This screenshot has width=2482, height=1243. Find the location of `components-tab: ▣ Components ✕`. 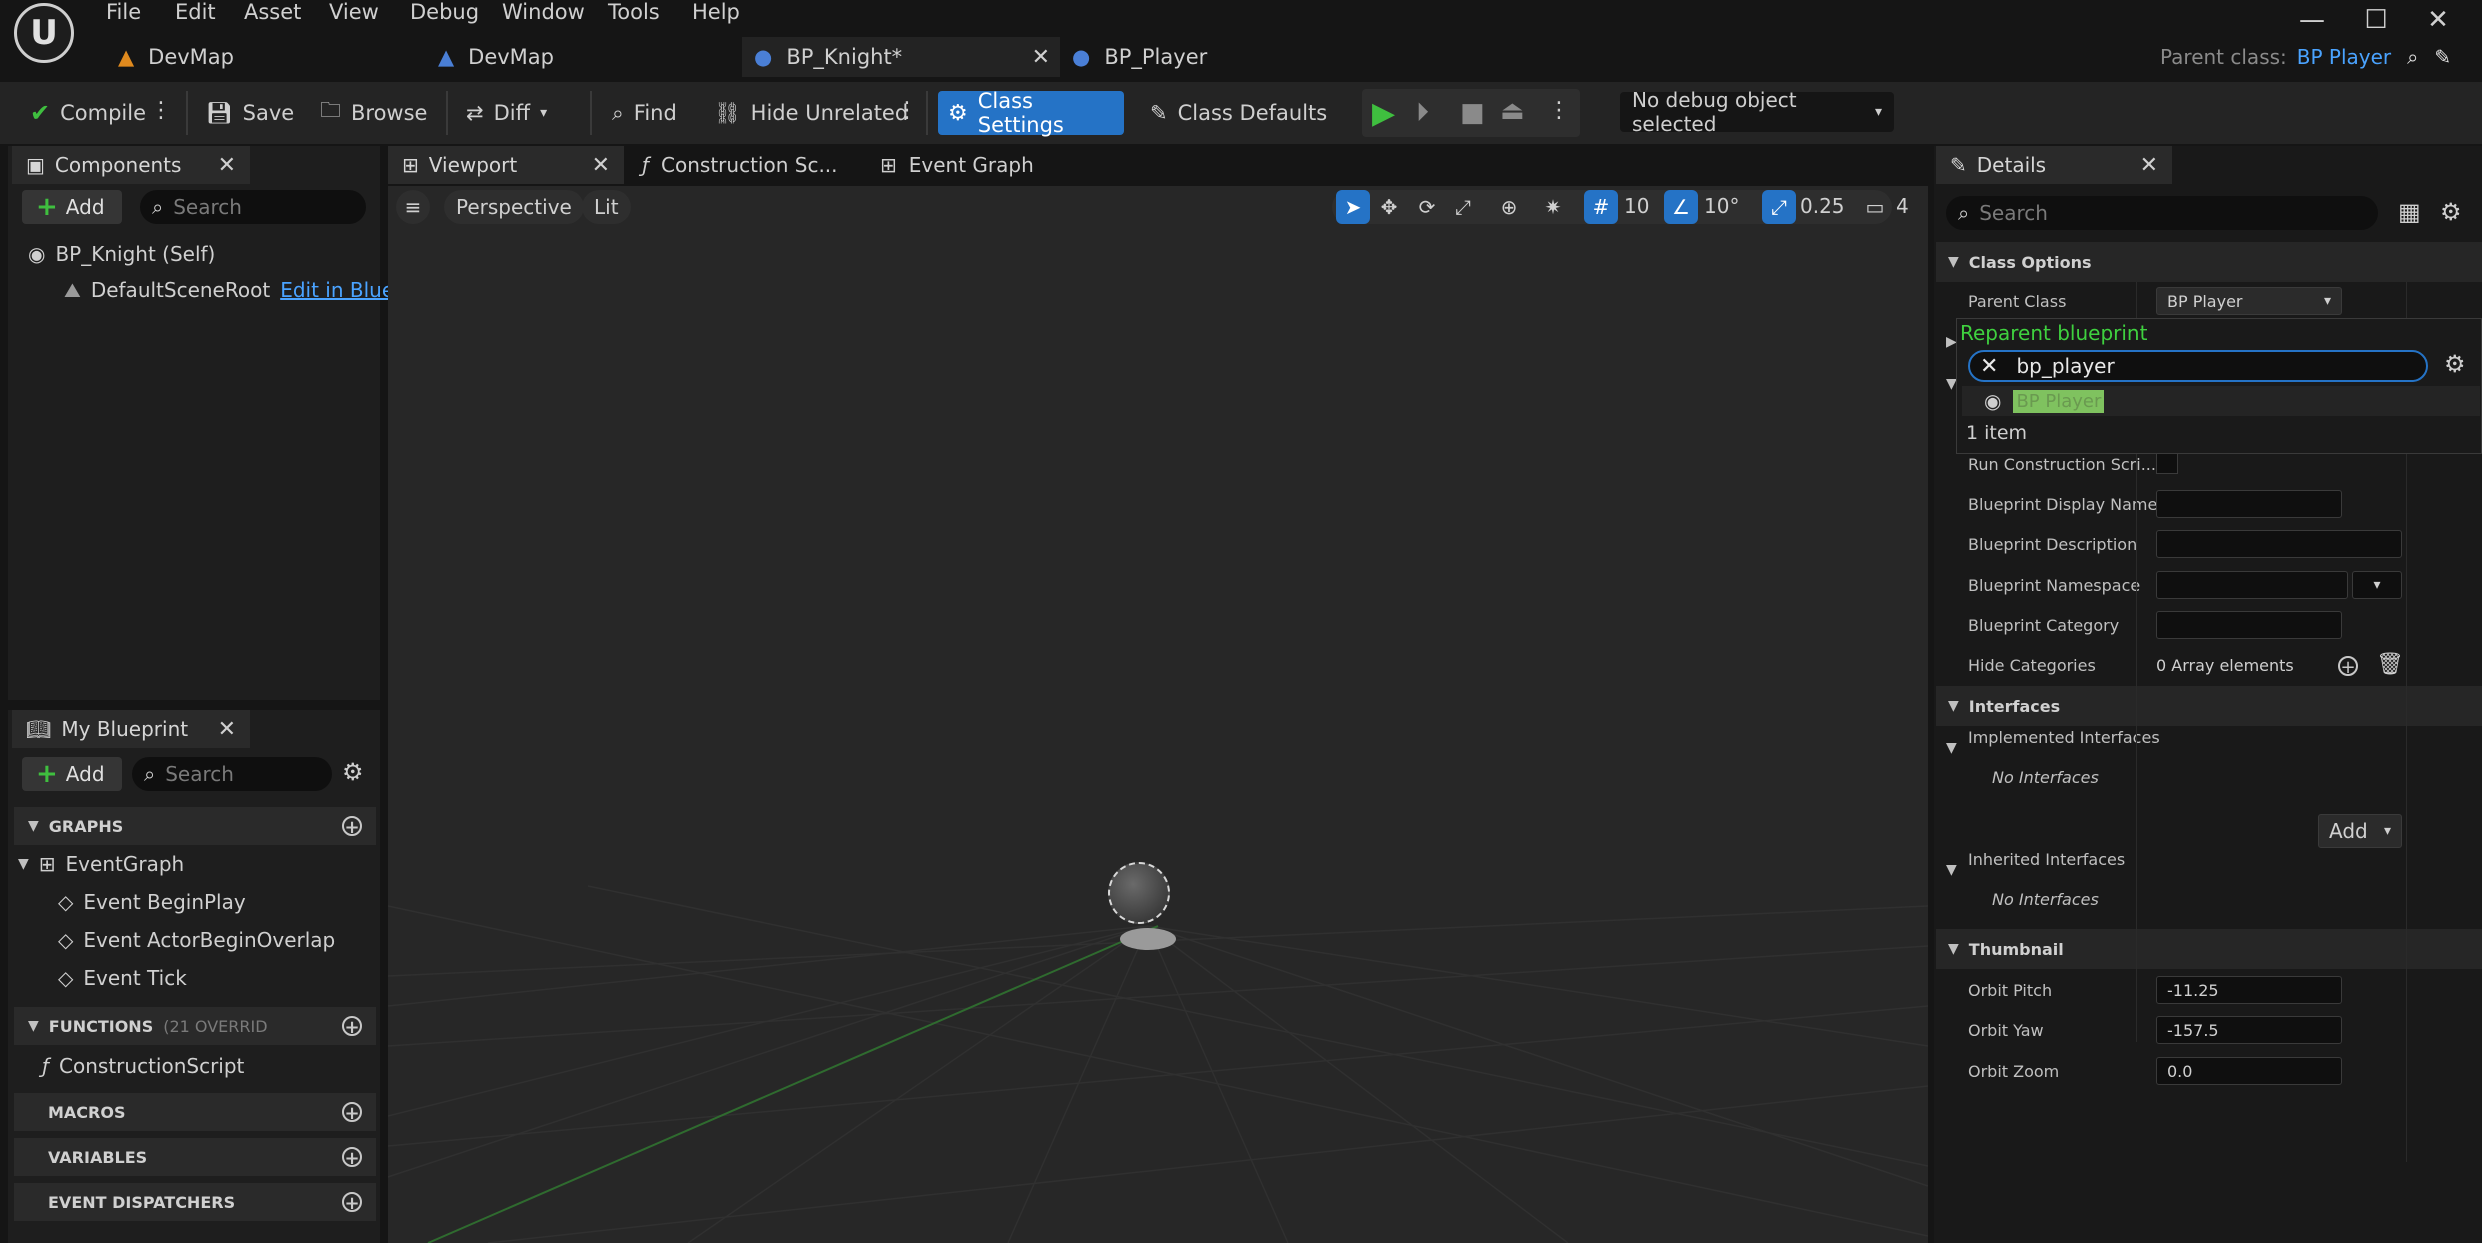

components-tab: ▣ Components ✕ is located at coordinates (131, 165).